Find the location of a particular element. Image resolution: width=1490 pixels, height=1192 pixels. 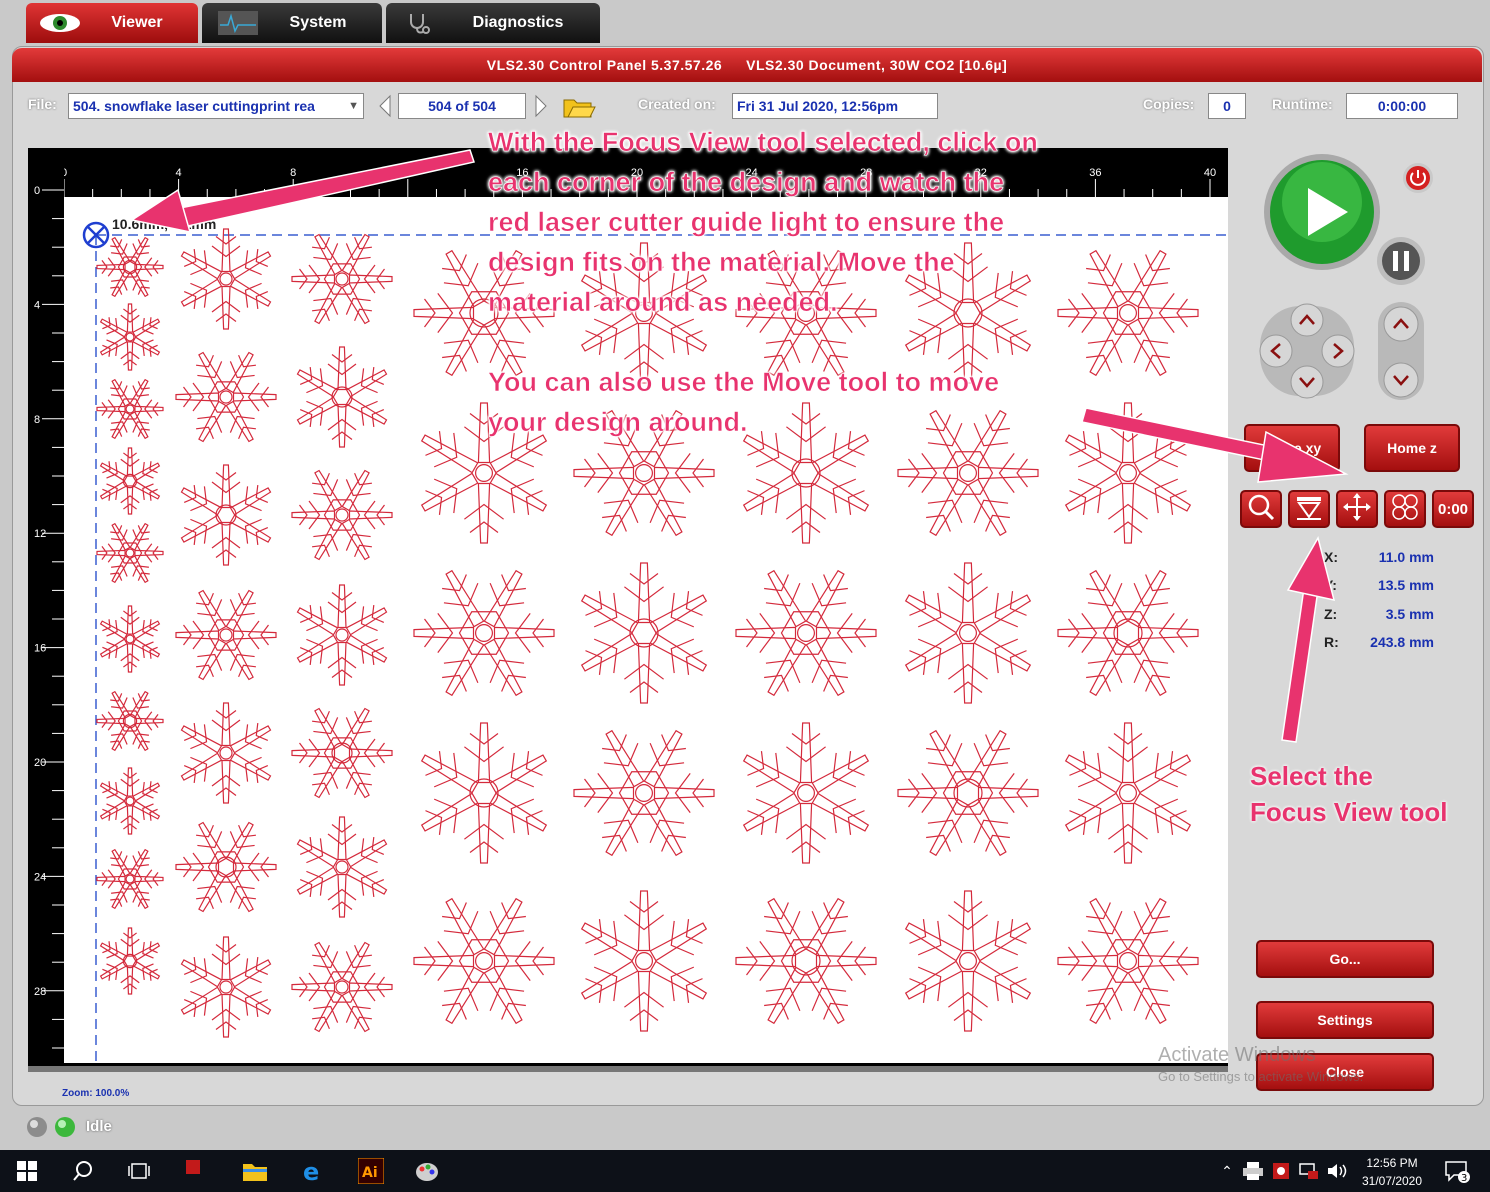

power-icon is located at coordinates (1418, 180).